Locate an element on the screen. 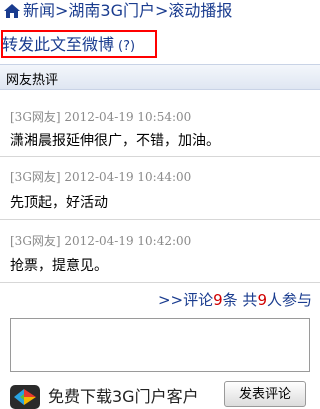 The width and height of the screenshot is (320, 409). comment-meta: [3G网友] 2012-04-19 10:44:00 is located at coordinates (101, 177).